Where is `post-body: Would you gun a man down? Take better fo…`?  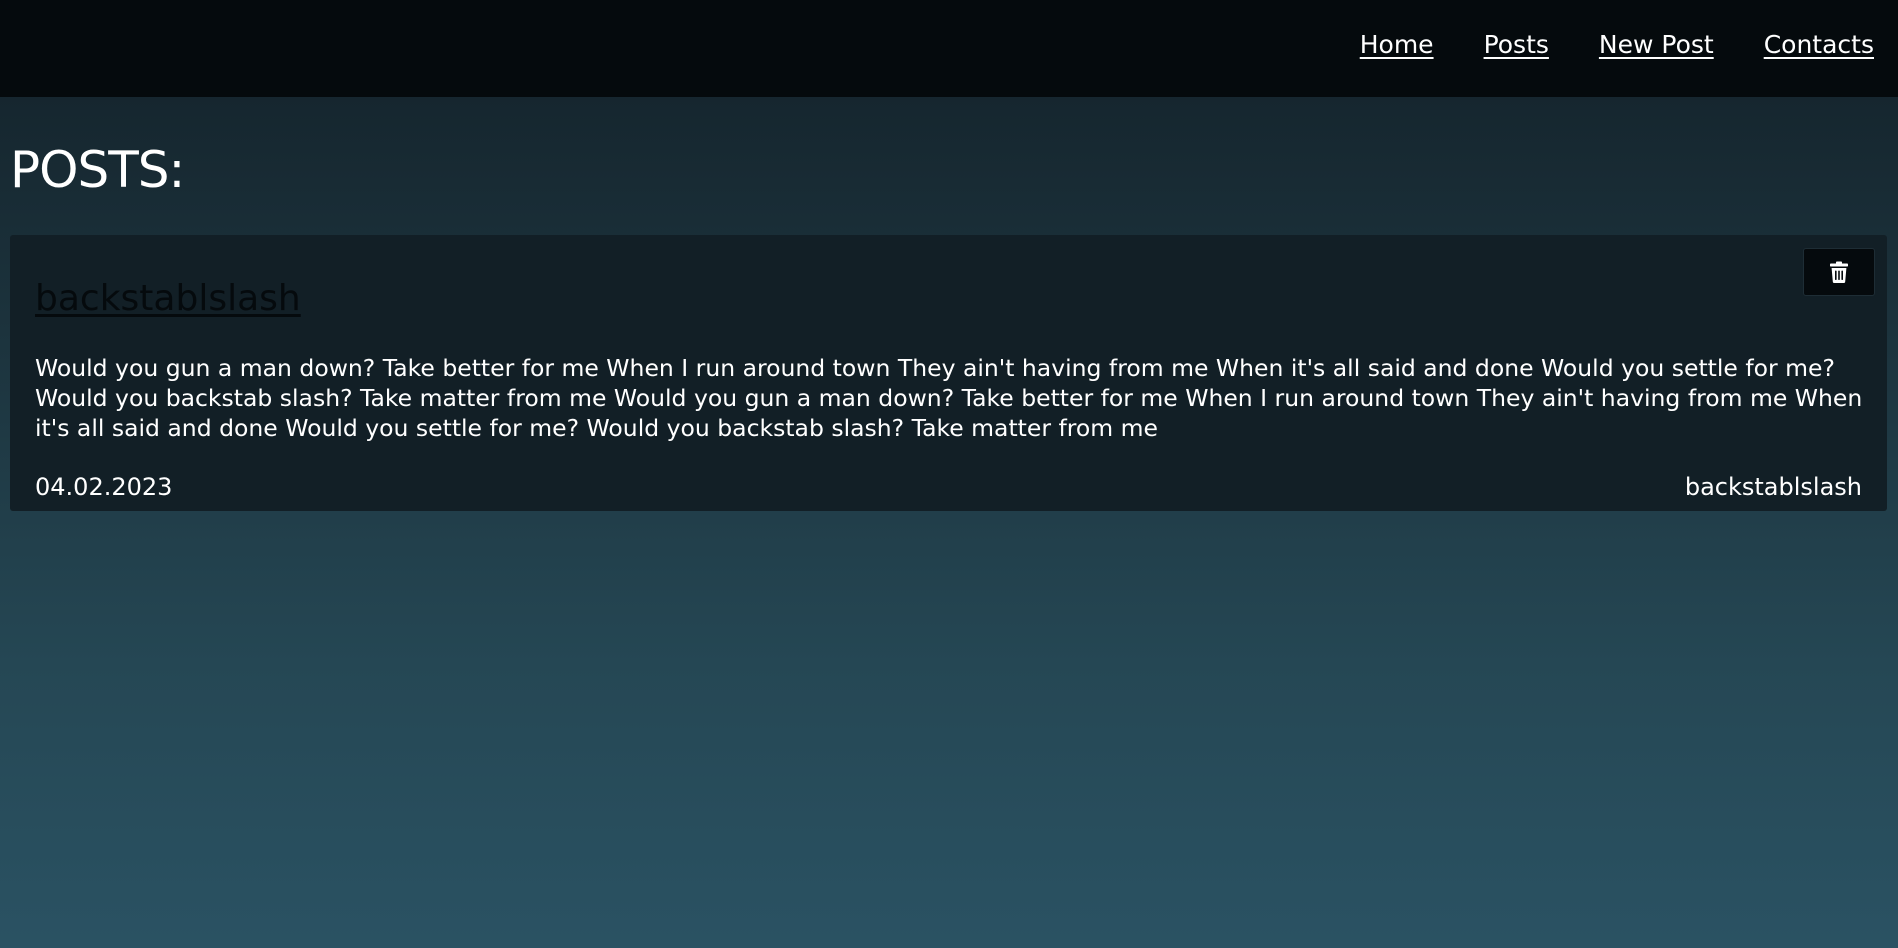 post-body: Would you gun a man down? Take better fo… is located at coordinates (949, 398).